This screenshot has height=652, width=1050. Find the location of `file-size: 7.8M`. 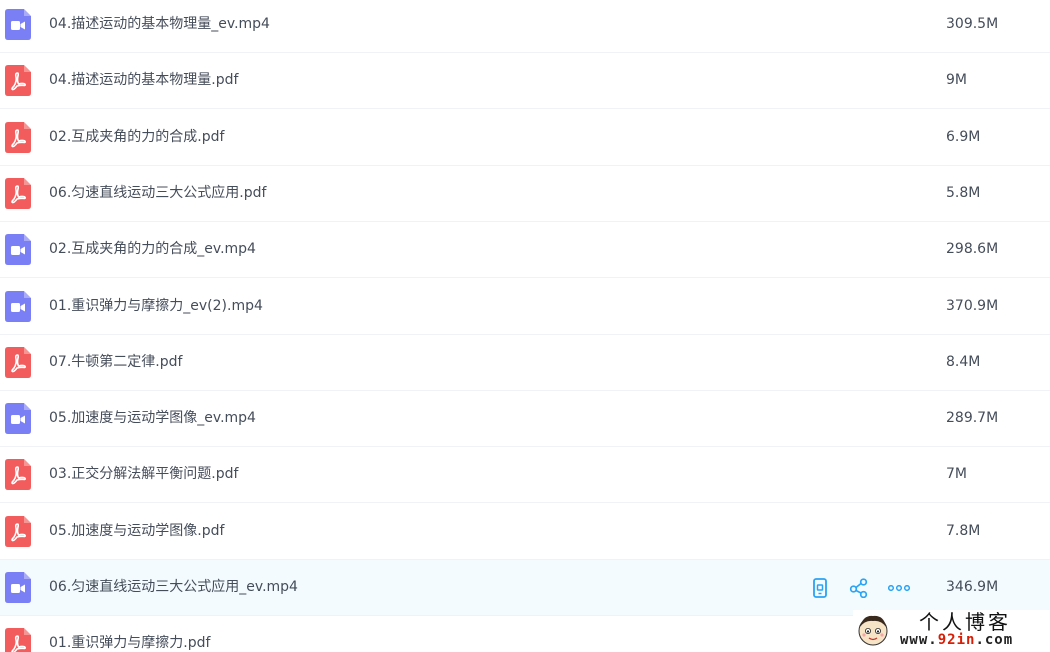

file-size: 7.8M is located at coordinates (963, 530).